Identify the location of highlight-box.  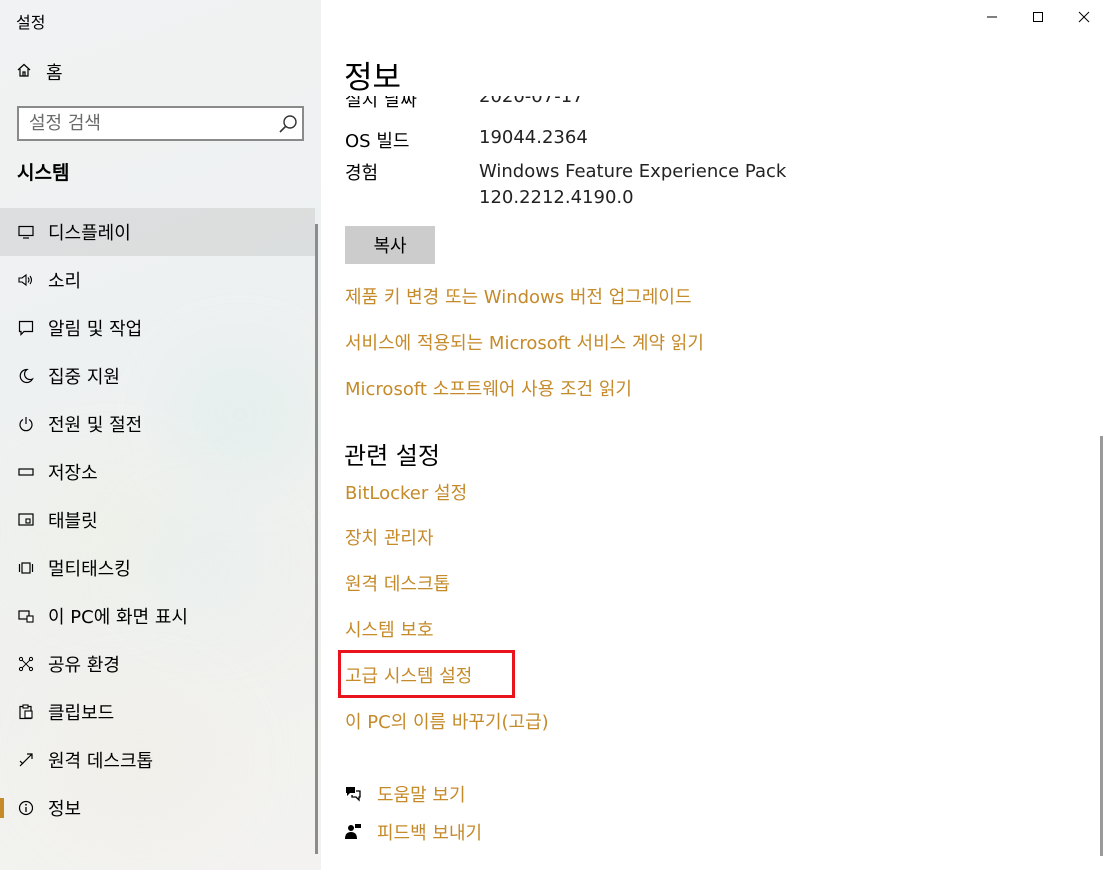
(426, 674).